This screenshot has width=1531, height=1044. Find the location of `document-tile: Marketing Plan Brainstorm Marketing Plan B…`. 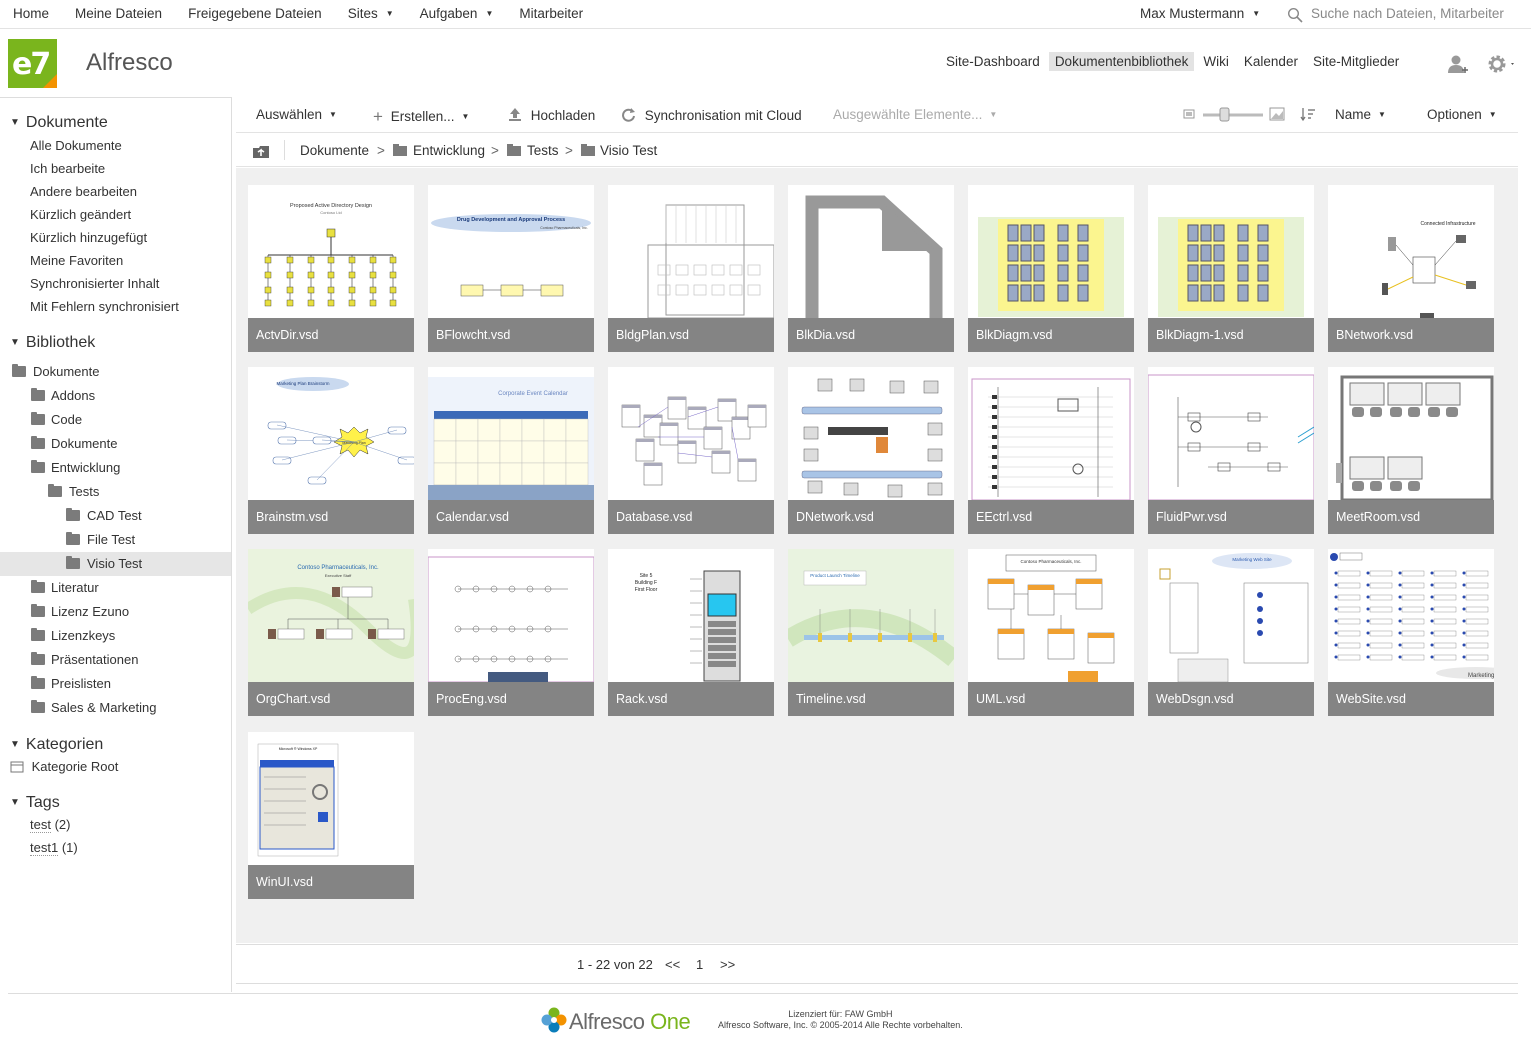

document-tile: Marketing Plan Brainstorm Marketing Plan B… is located at coordinates (331, 450).